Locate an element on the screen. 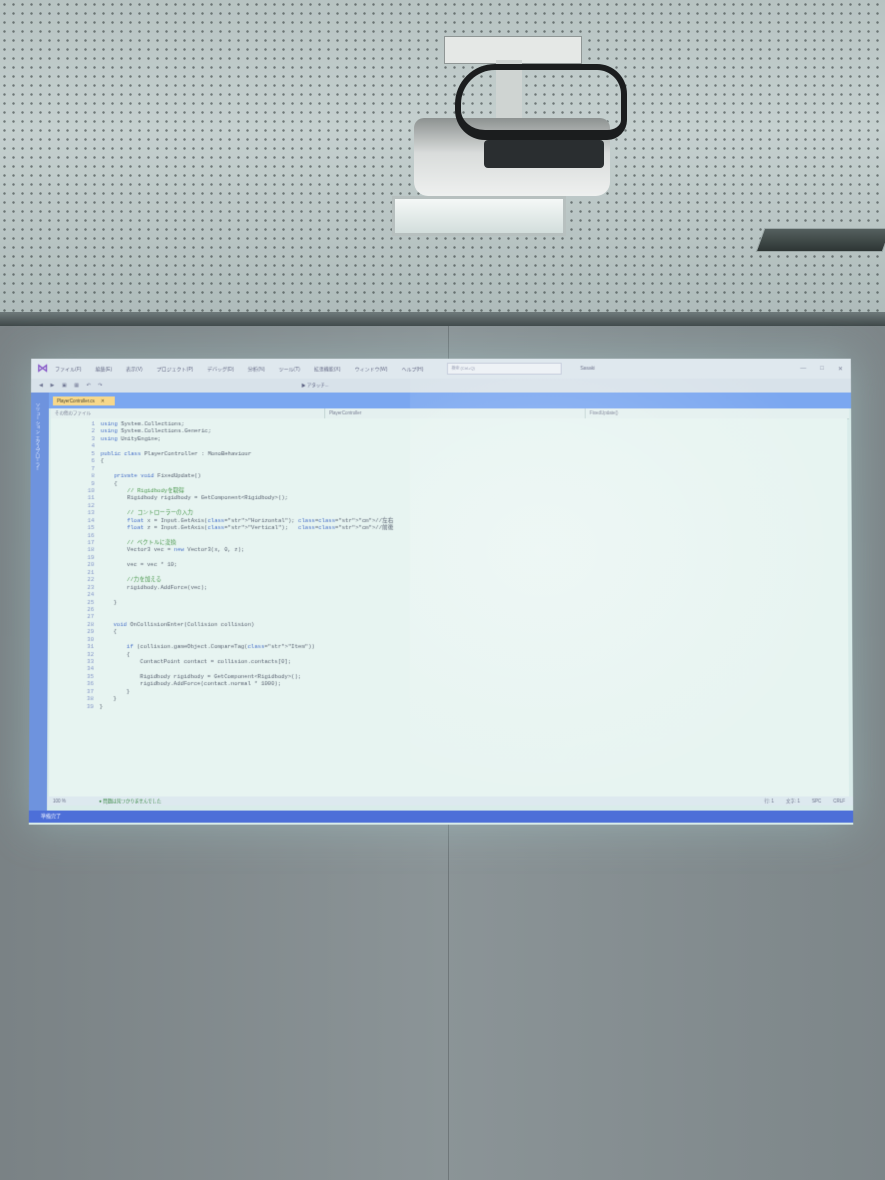 The height and width of the screenshot is (1180, 885). save-all-icon: ▦ is located at coordinates (76, 386).